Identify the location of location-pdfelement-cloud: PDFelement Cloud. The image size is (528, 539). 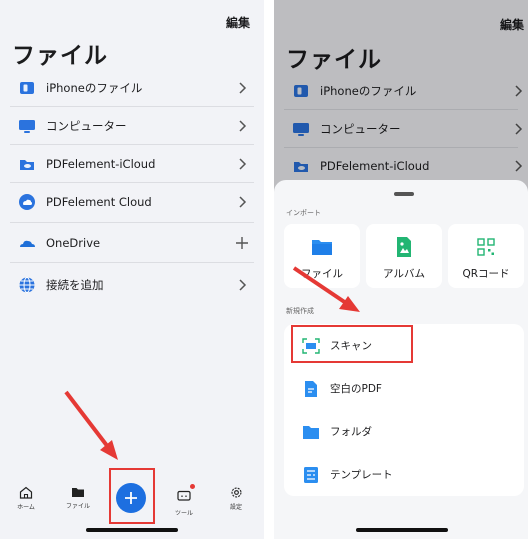
(132, 201).